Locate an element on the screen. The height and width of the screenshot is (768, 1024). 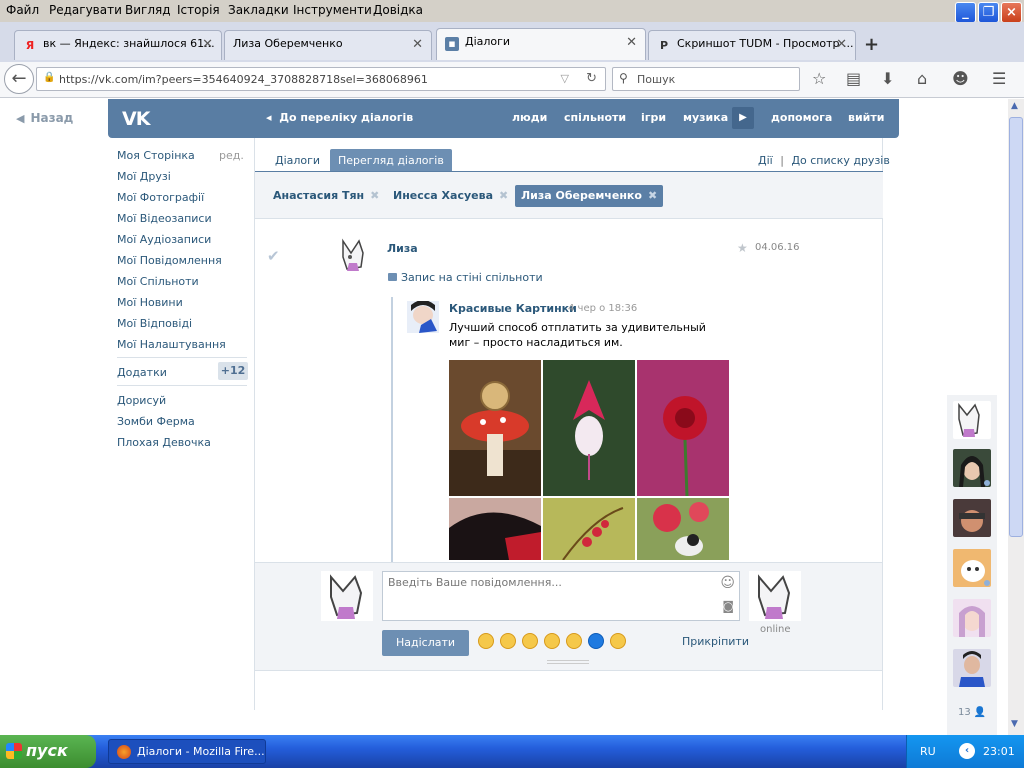
photo-butterfly is located at coordinates (495, 529).